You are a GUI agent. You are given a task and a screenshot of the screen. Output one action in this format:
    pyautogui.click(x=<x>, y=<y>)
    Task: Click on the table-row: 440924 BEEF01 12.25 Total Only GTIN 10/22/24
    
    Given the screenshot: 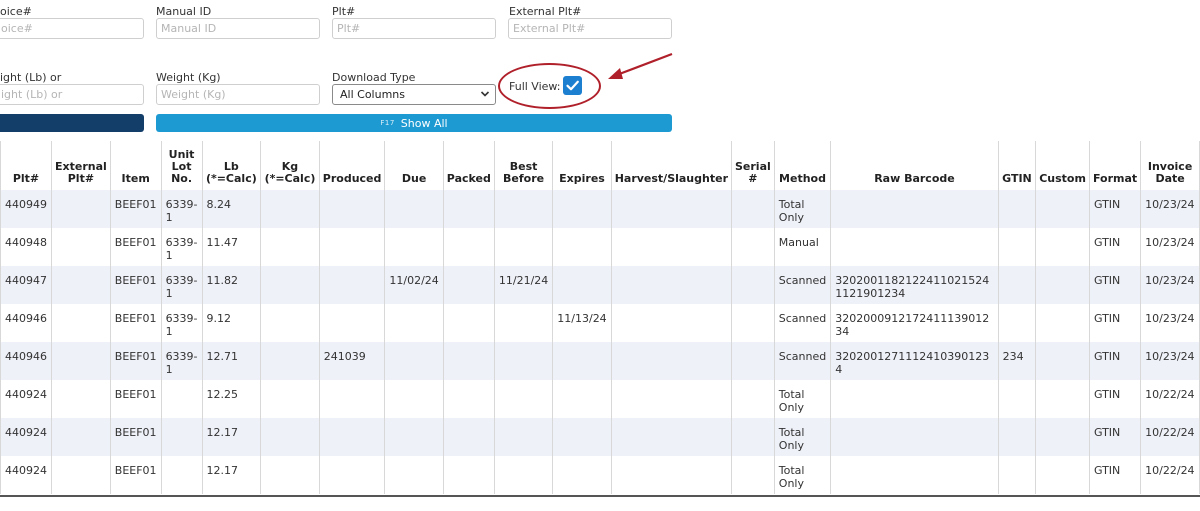 What is the action you would take?
    pyautogui.click(x=600, y=399)
    